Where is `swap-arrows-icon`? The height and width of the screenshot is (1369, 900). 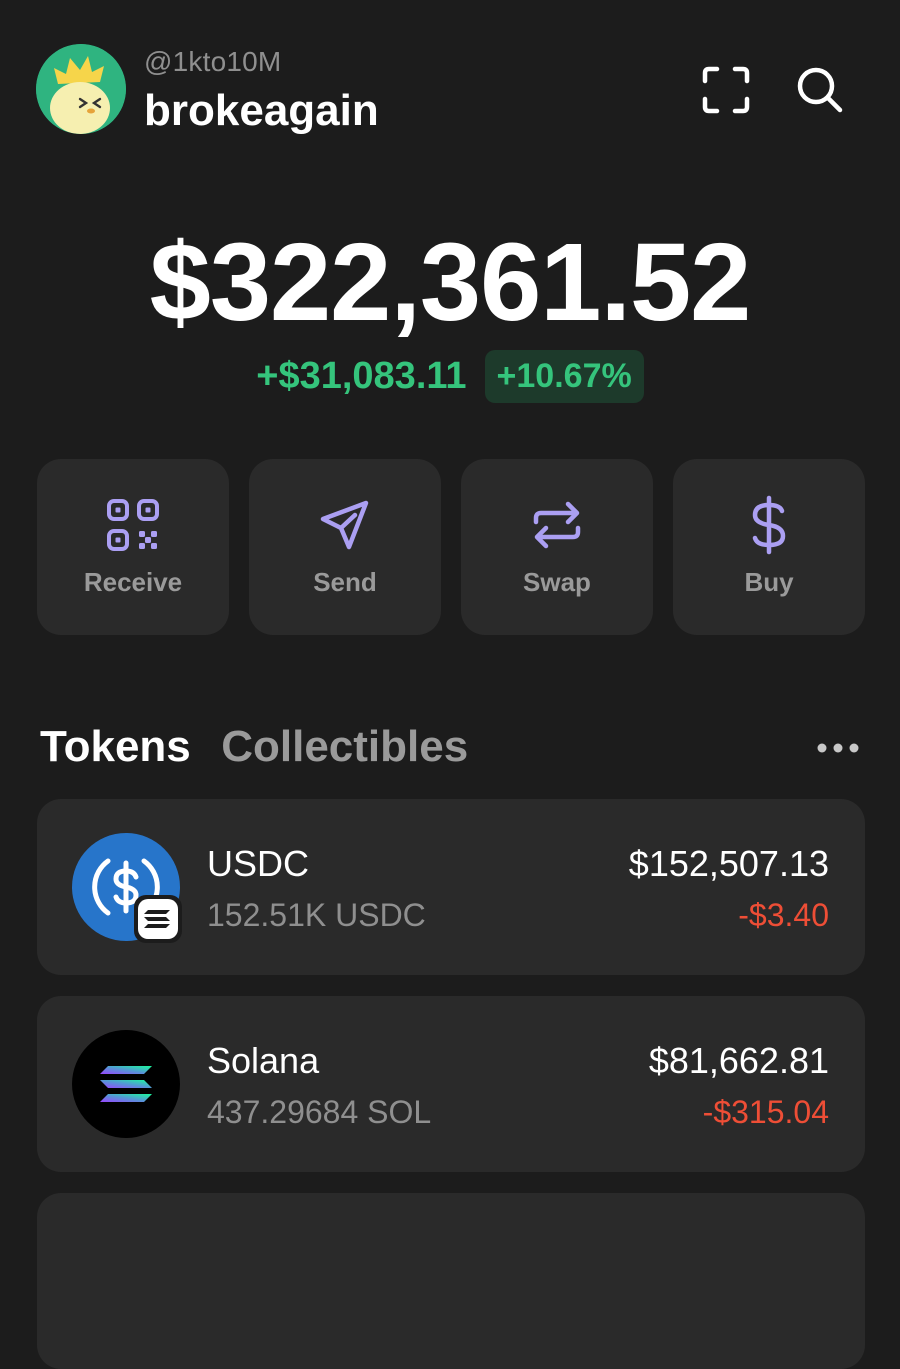 swap-arrows-icon is located at coordinates (557, 525).